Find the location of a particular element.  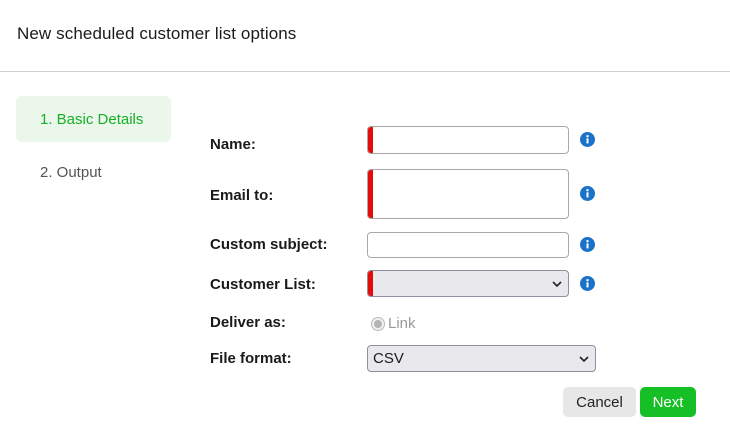

file-format-select: CSV is located at coordinates (481, 358).